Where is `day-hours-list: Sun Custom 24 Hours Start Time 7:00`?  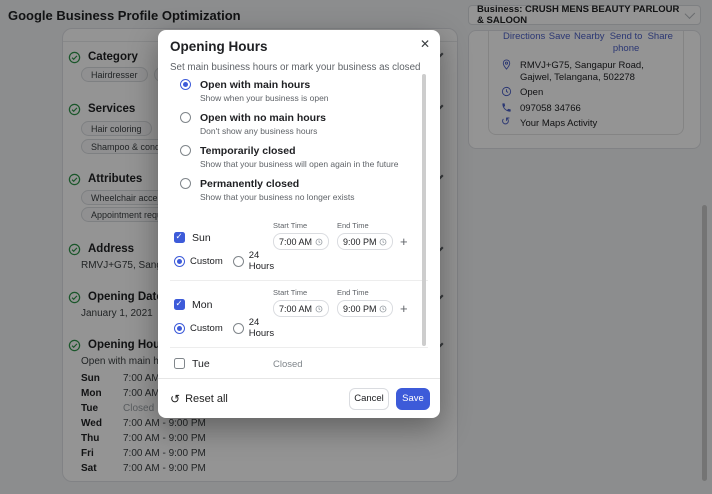
day-hours-list: Sun Custom 24 Hours Start Time 7:00 is located at coordinates (299, 296).